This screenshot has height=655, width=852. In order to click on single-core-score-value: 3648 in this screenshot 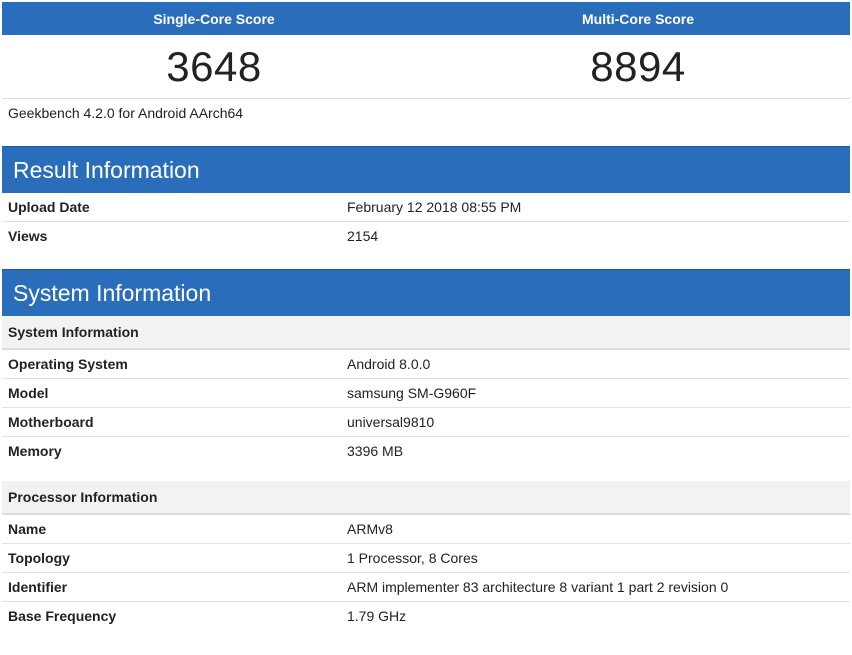, I will do `click(214, 66)`.